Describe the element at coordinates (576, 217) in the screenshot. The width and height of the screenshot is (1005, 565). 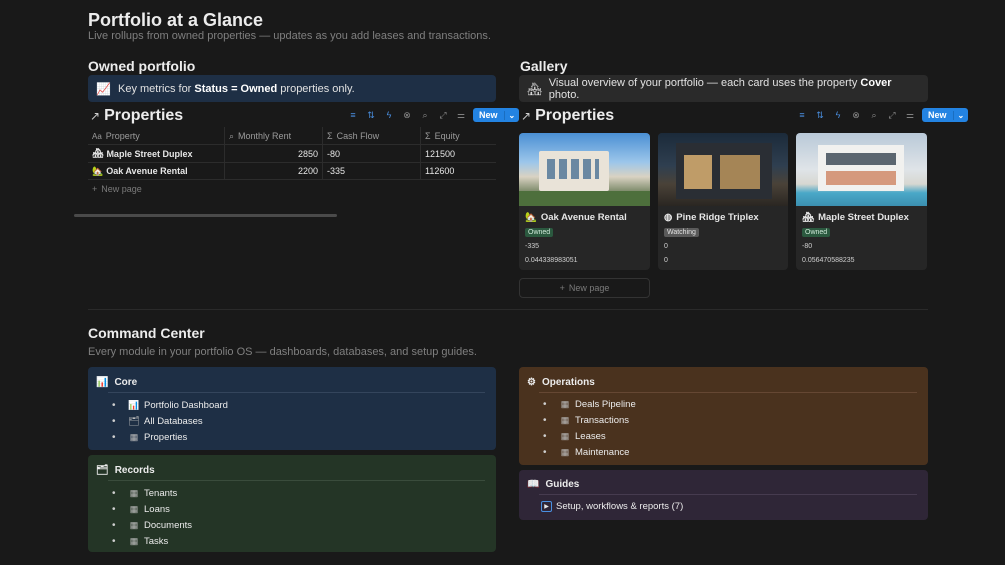
I see `card-title: 🏡 Oak Avenue Rental` at that location.